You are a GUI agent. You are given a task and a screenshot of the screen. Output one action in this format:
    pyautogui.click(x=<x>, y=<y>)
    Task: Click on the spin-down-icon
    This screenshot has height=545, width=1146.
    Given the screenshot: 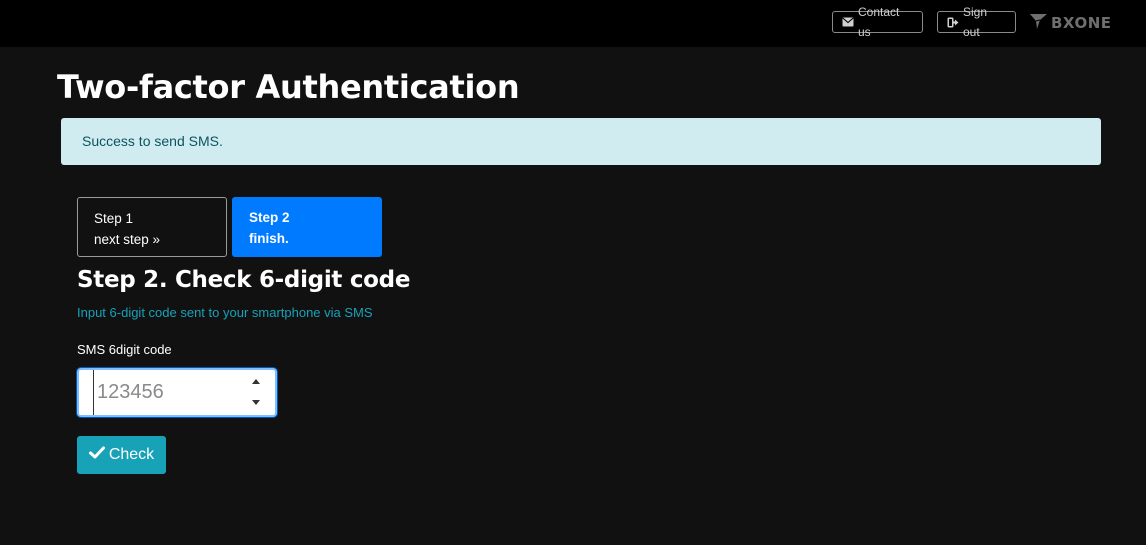 What is the action you would take?
    pyautogui.click(x=256, y=402)
    